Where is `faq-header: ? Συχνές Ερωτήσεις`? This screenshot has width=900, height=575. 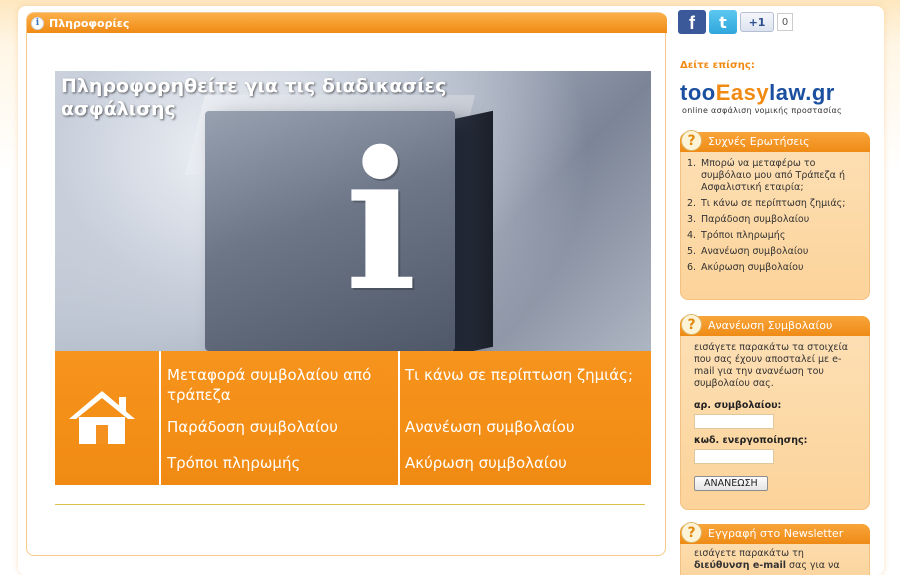
faq-header: ? Συχνές Ερωτήσεις is located at coordinates (775, 141).